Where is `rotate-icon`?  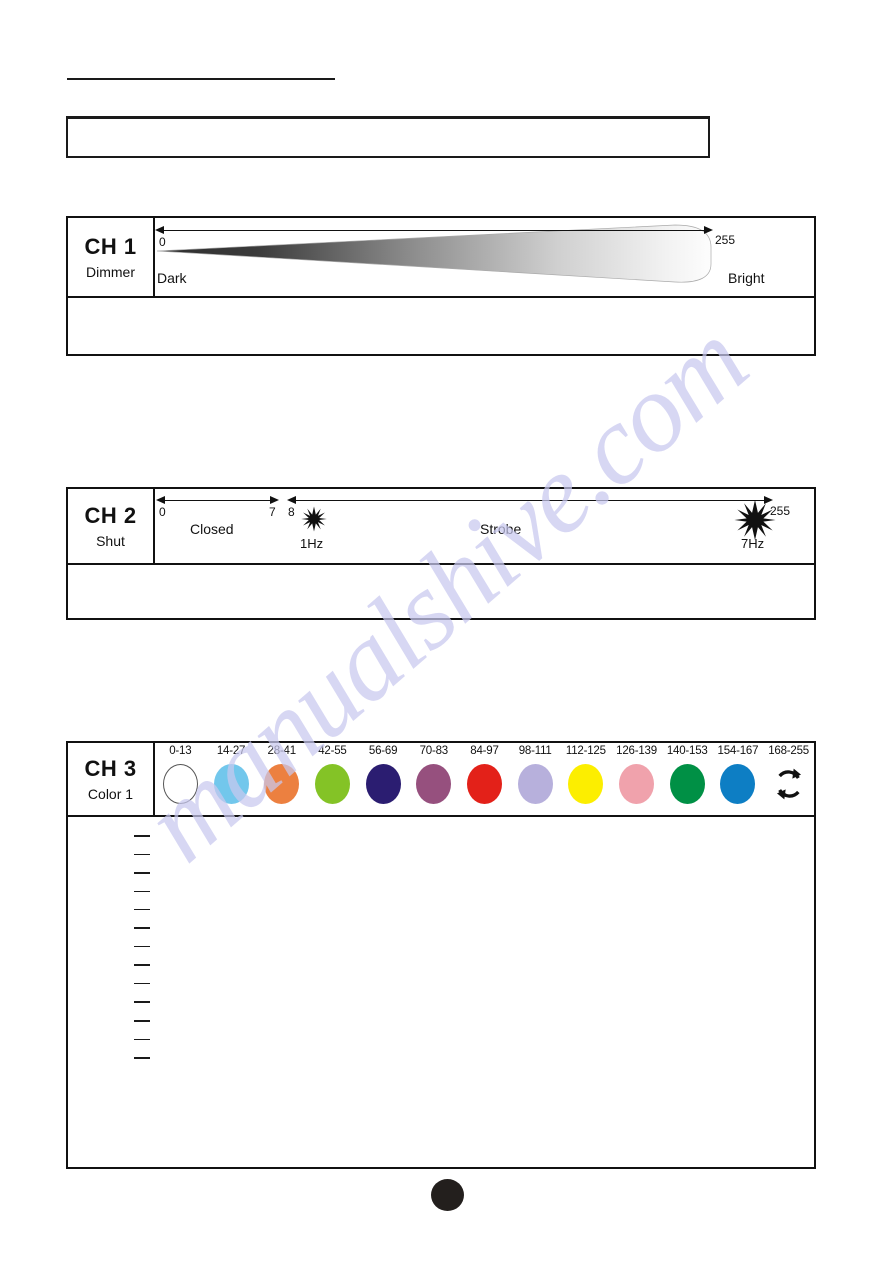
rotate-icon is located at coordinates (788, 784).